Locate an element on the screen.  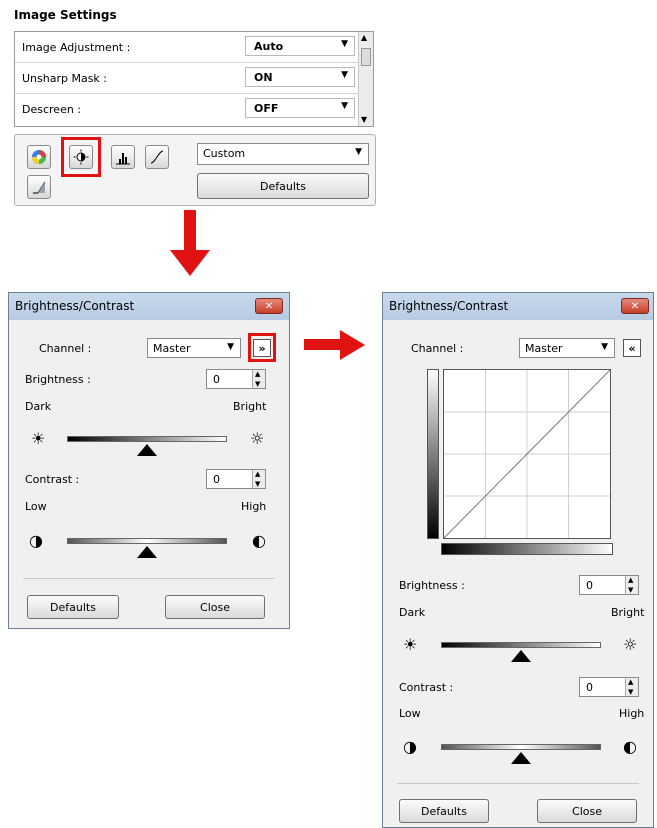
scroll-up-icon: ▲ is located at coordinates (364, 37).